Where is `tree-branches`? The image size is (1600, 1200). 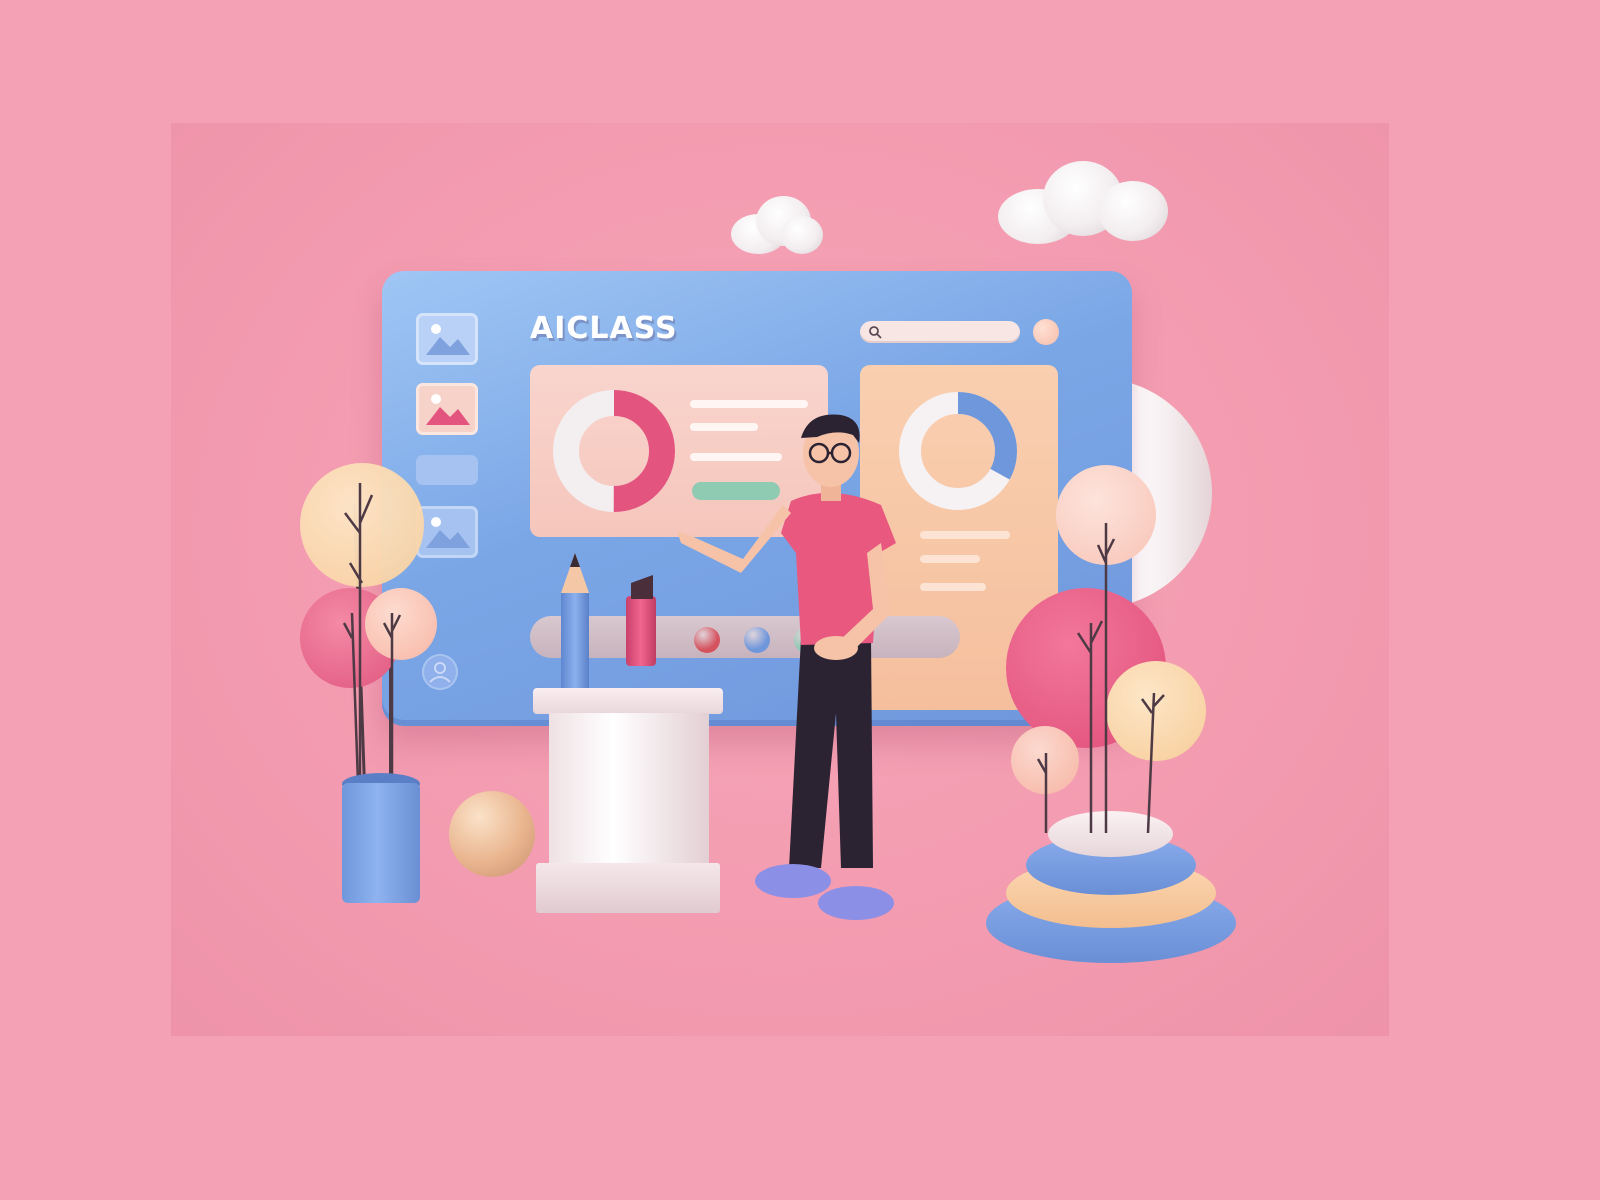 tree-branches is located at coordinates (372, 633).